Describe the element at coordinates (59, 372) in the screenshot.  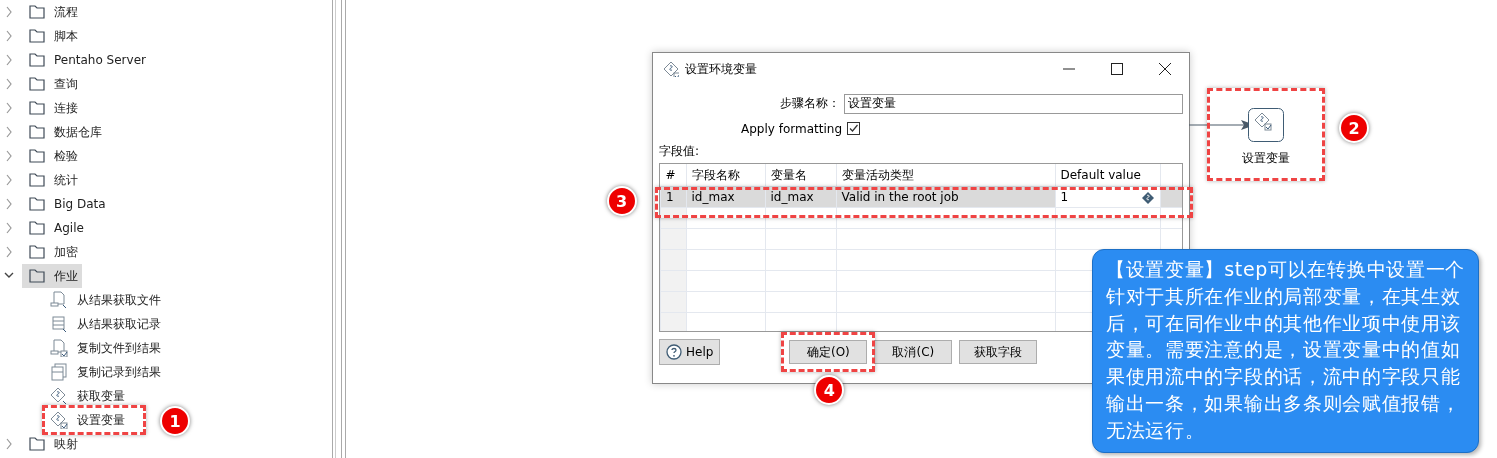
I see `stacked-pages-icon` at that location.